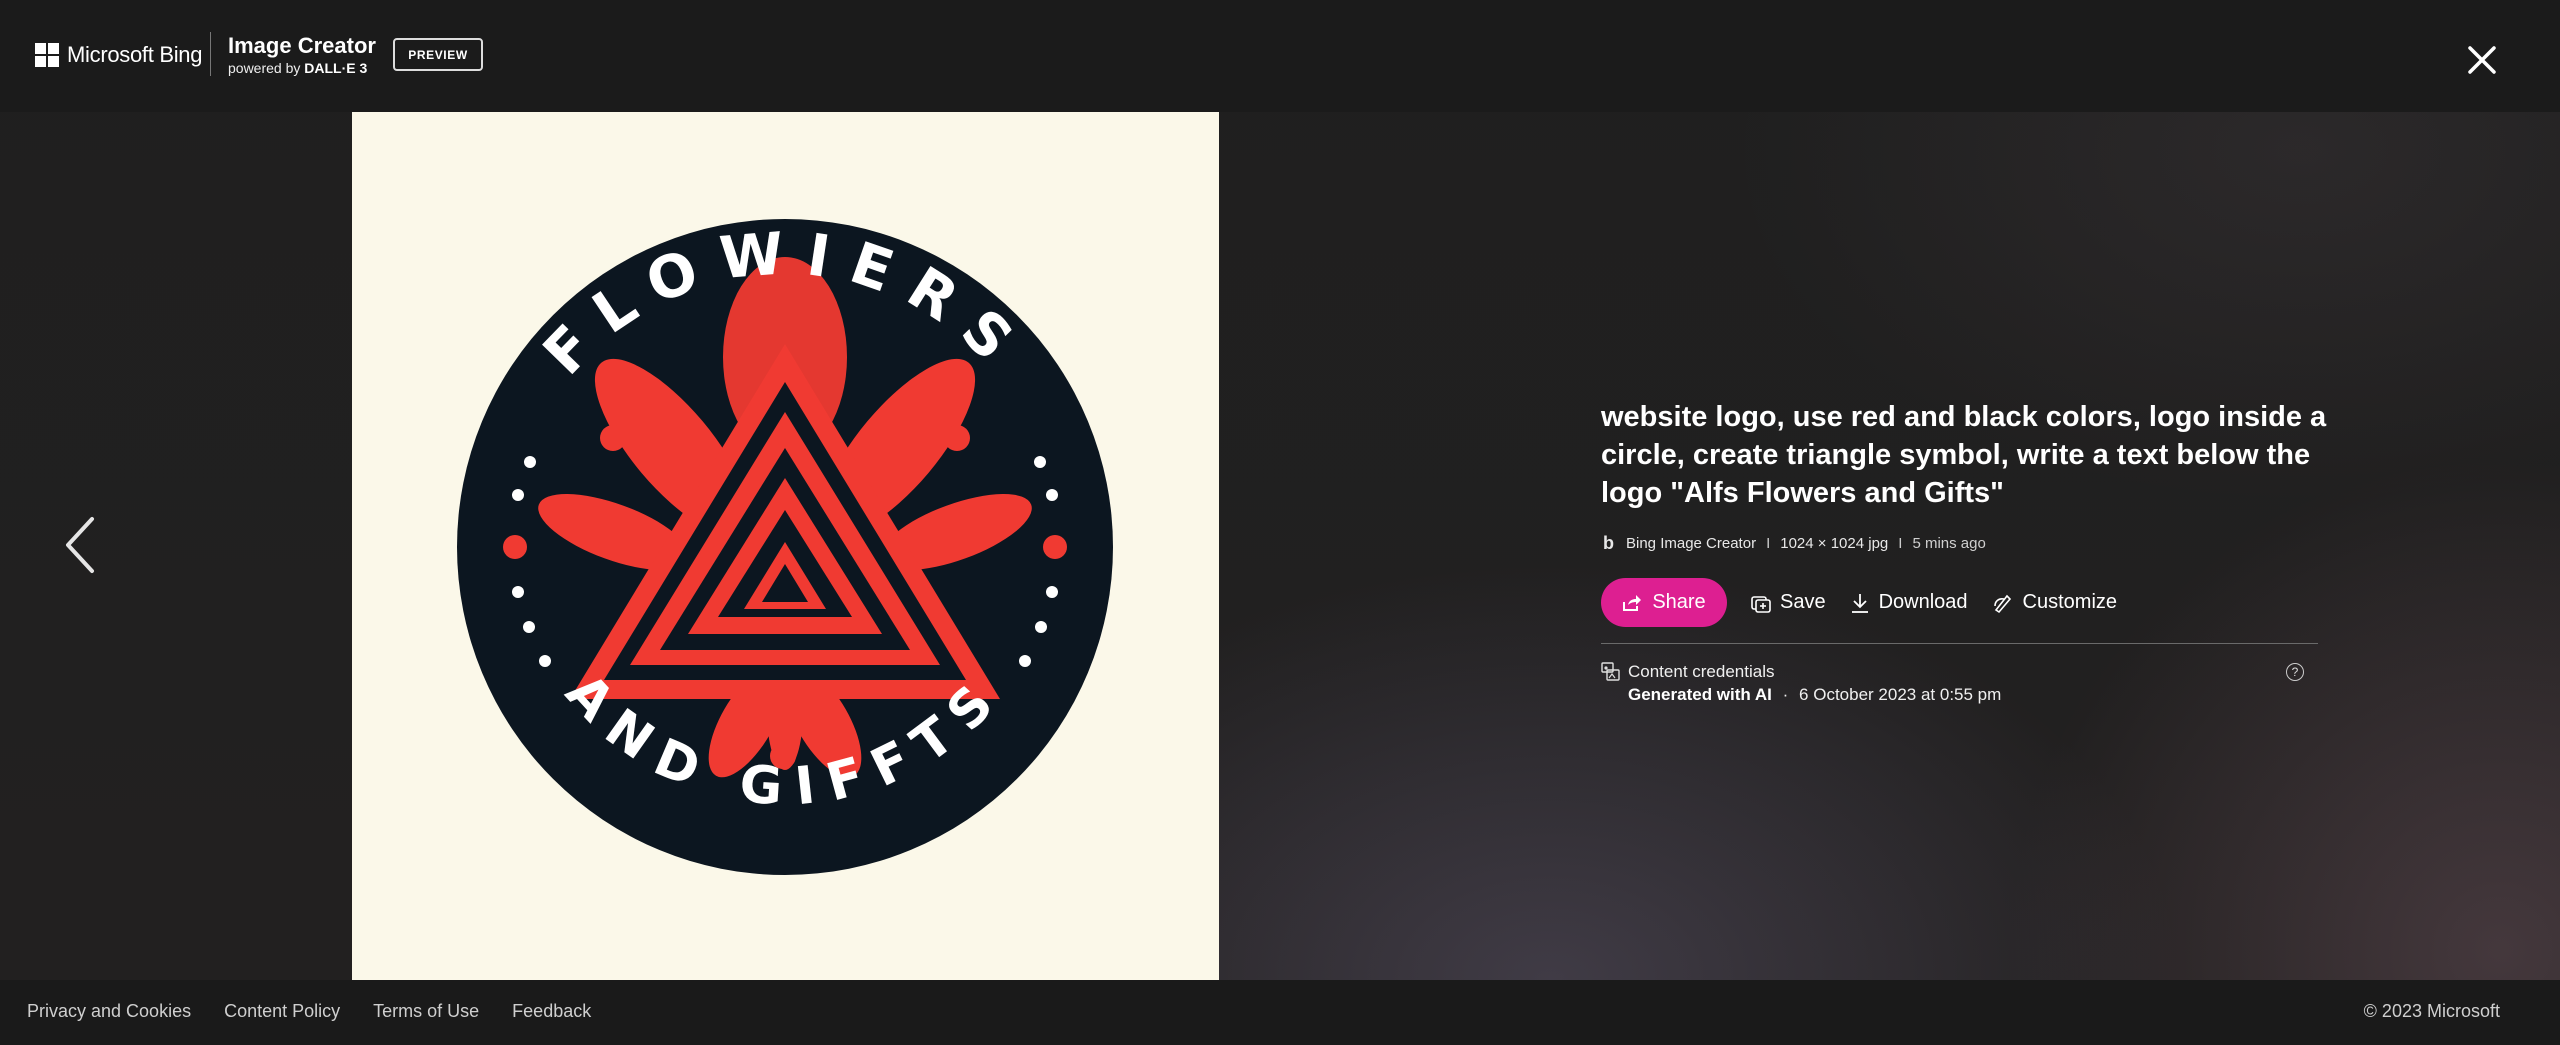  What do you see at coordinates (1949, 543) in the screenshot?
I see `time-ago-label: 5 mins ago` at bounding box center [1949, 543].